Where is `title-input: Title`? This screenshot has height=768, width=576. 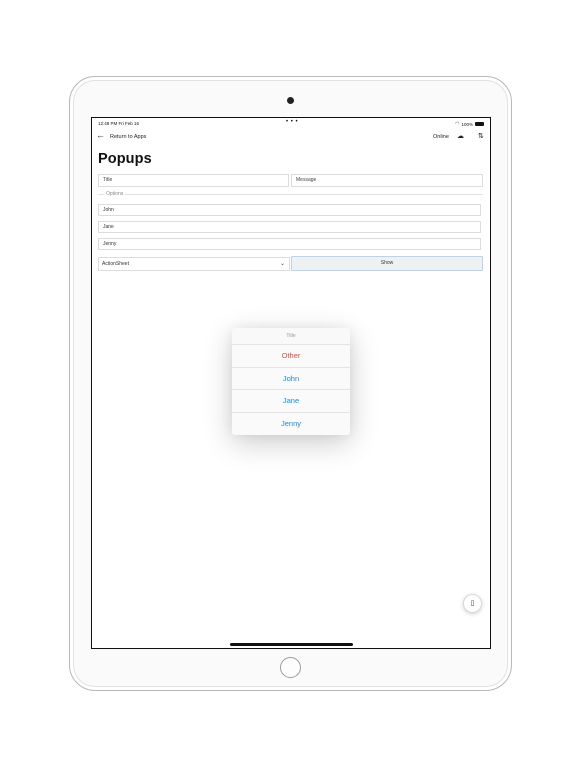 title-input: Title is located at coordinates (193, 180).